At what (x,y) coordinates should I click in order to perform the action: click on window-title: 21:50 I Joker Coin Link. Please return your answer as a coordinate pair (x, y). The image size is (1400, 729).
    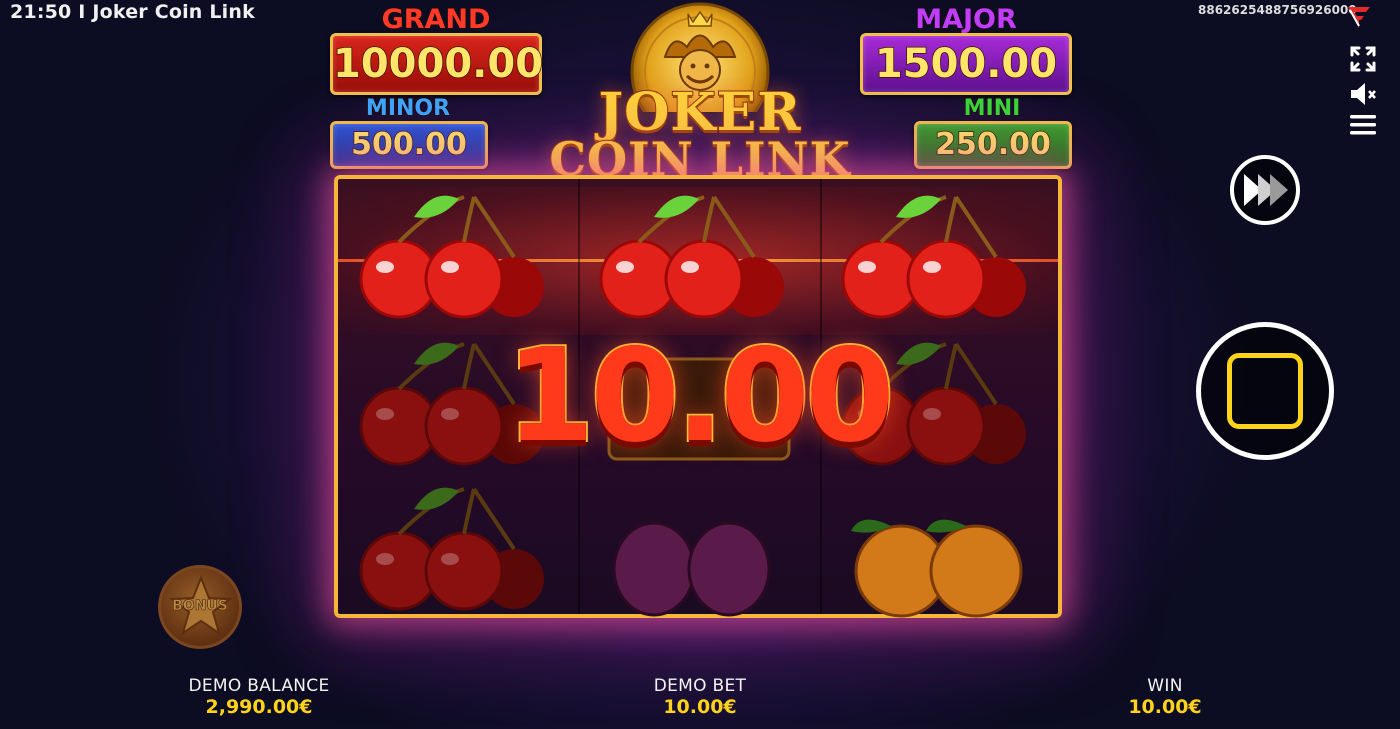
    Looking at the image, I should click on (132, 12).